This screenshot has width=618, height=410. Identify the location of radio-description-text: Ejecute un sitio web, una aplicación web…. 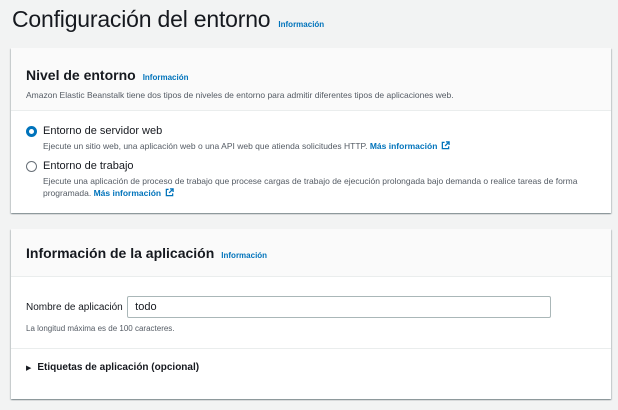
(205, 146).